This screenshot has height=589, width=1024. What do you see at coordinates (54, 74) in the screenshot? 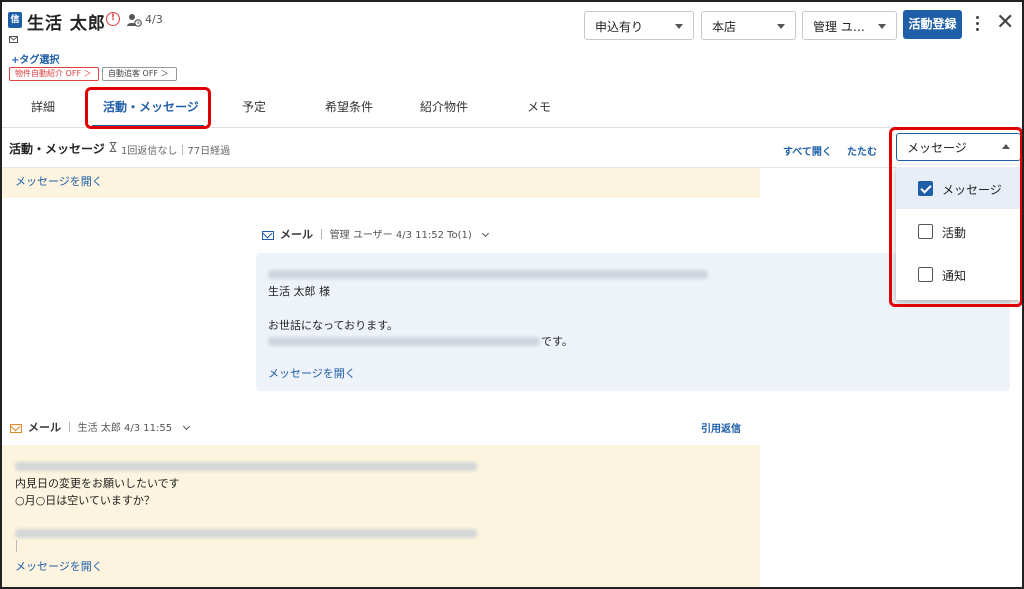
I see `auto-intro-chip: 物件自動紹介 OFF ＞` at bounding box center [54, 74].